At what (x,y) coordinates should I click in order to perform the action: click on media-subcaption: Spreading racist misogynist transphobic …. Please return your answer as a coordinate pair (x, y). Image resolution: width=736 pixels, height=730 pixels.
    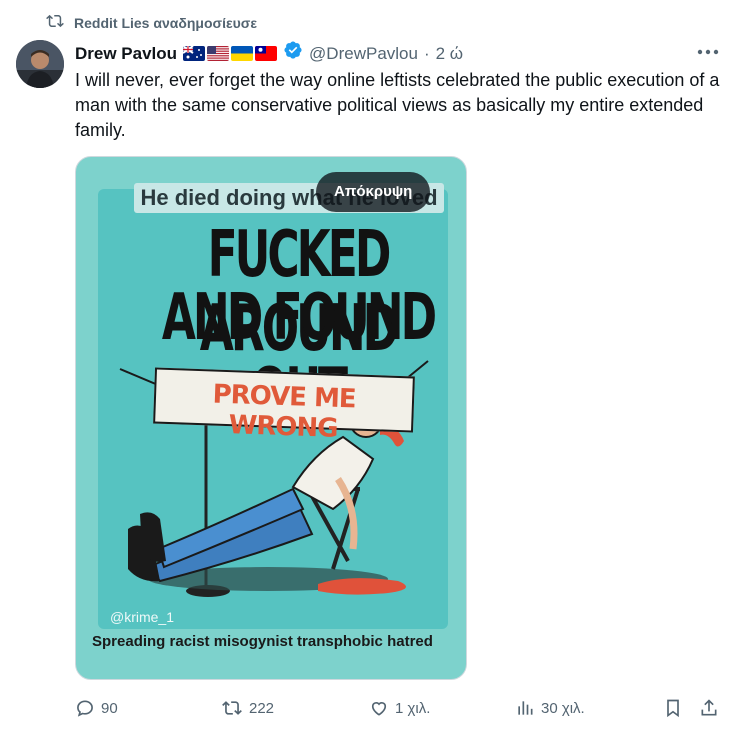
    Looking at the image, I should click on (262, 641).